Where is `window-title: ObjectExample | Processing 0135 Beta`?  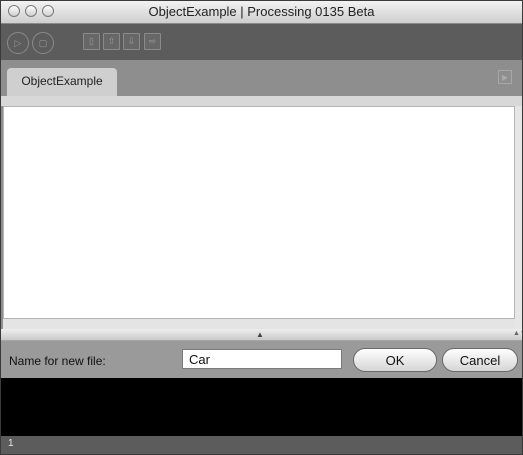
window-title: ObjectExample | Processing 0135 Beta is located at coordinates (261, 11).